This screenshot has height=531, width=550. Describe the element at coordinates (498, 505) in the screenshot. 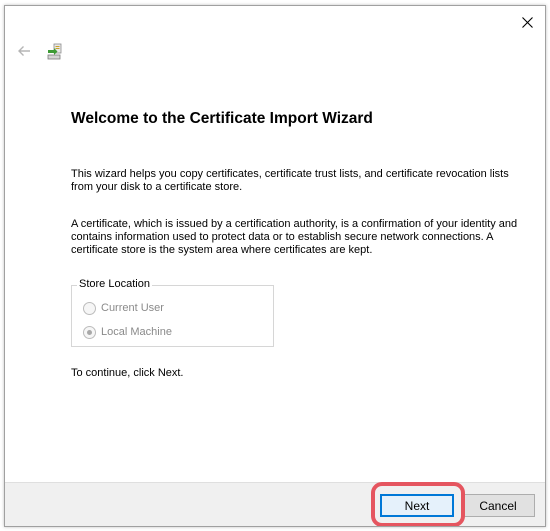

I see `cancel-button: Cancel` at that location.